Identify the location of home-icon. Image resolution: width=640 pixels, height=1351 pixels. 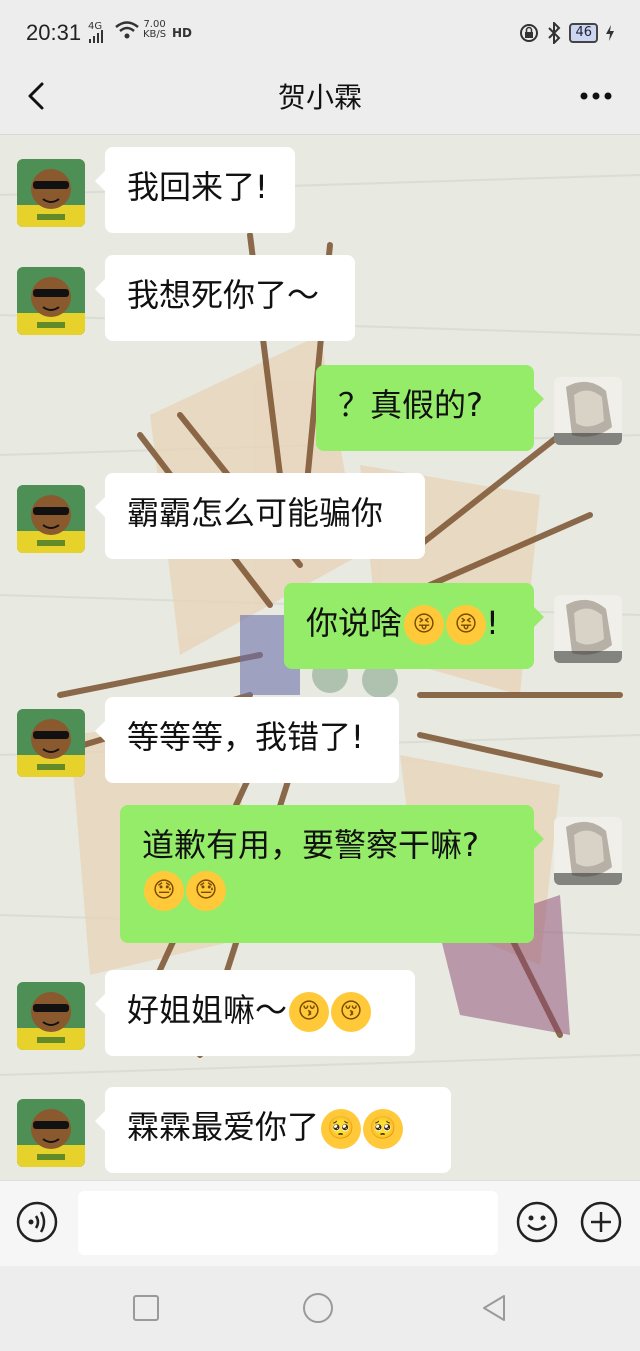
(318, 1308).